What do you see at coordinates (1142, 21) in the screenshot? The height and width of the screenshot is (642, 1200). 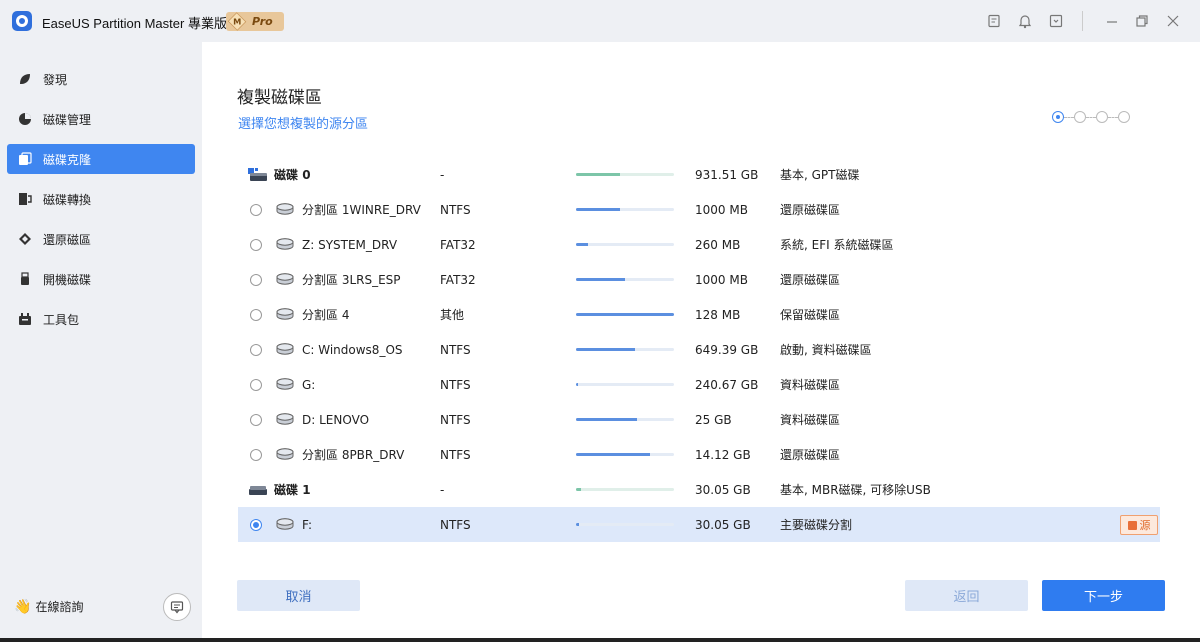 I see `restore-icon` at bounding box center [1142, 21].